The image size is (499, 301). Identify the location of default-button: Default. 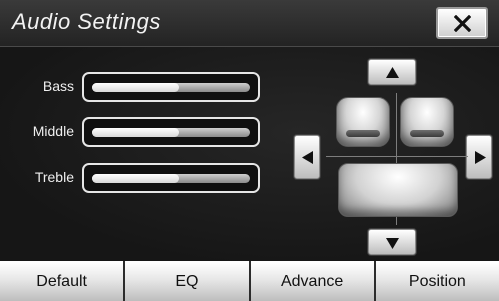
(62, 281).